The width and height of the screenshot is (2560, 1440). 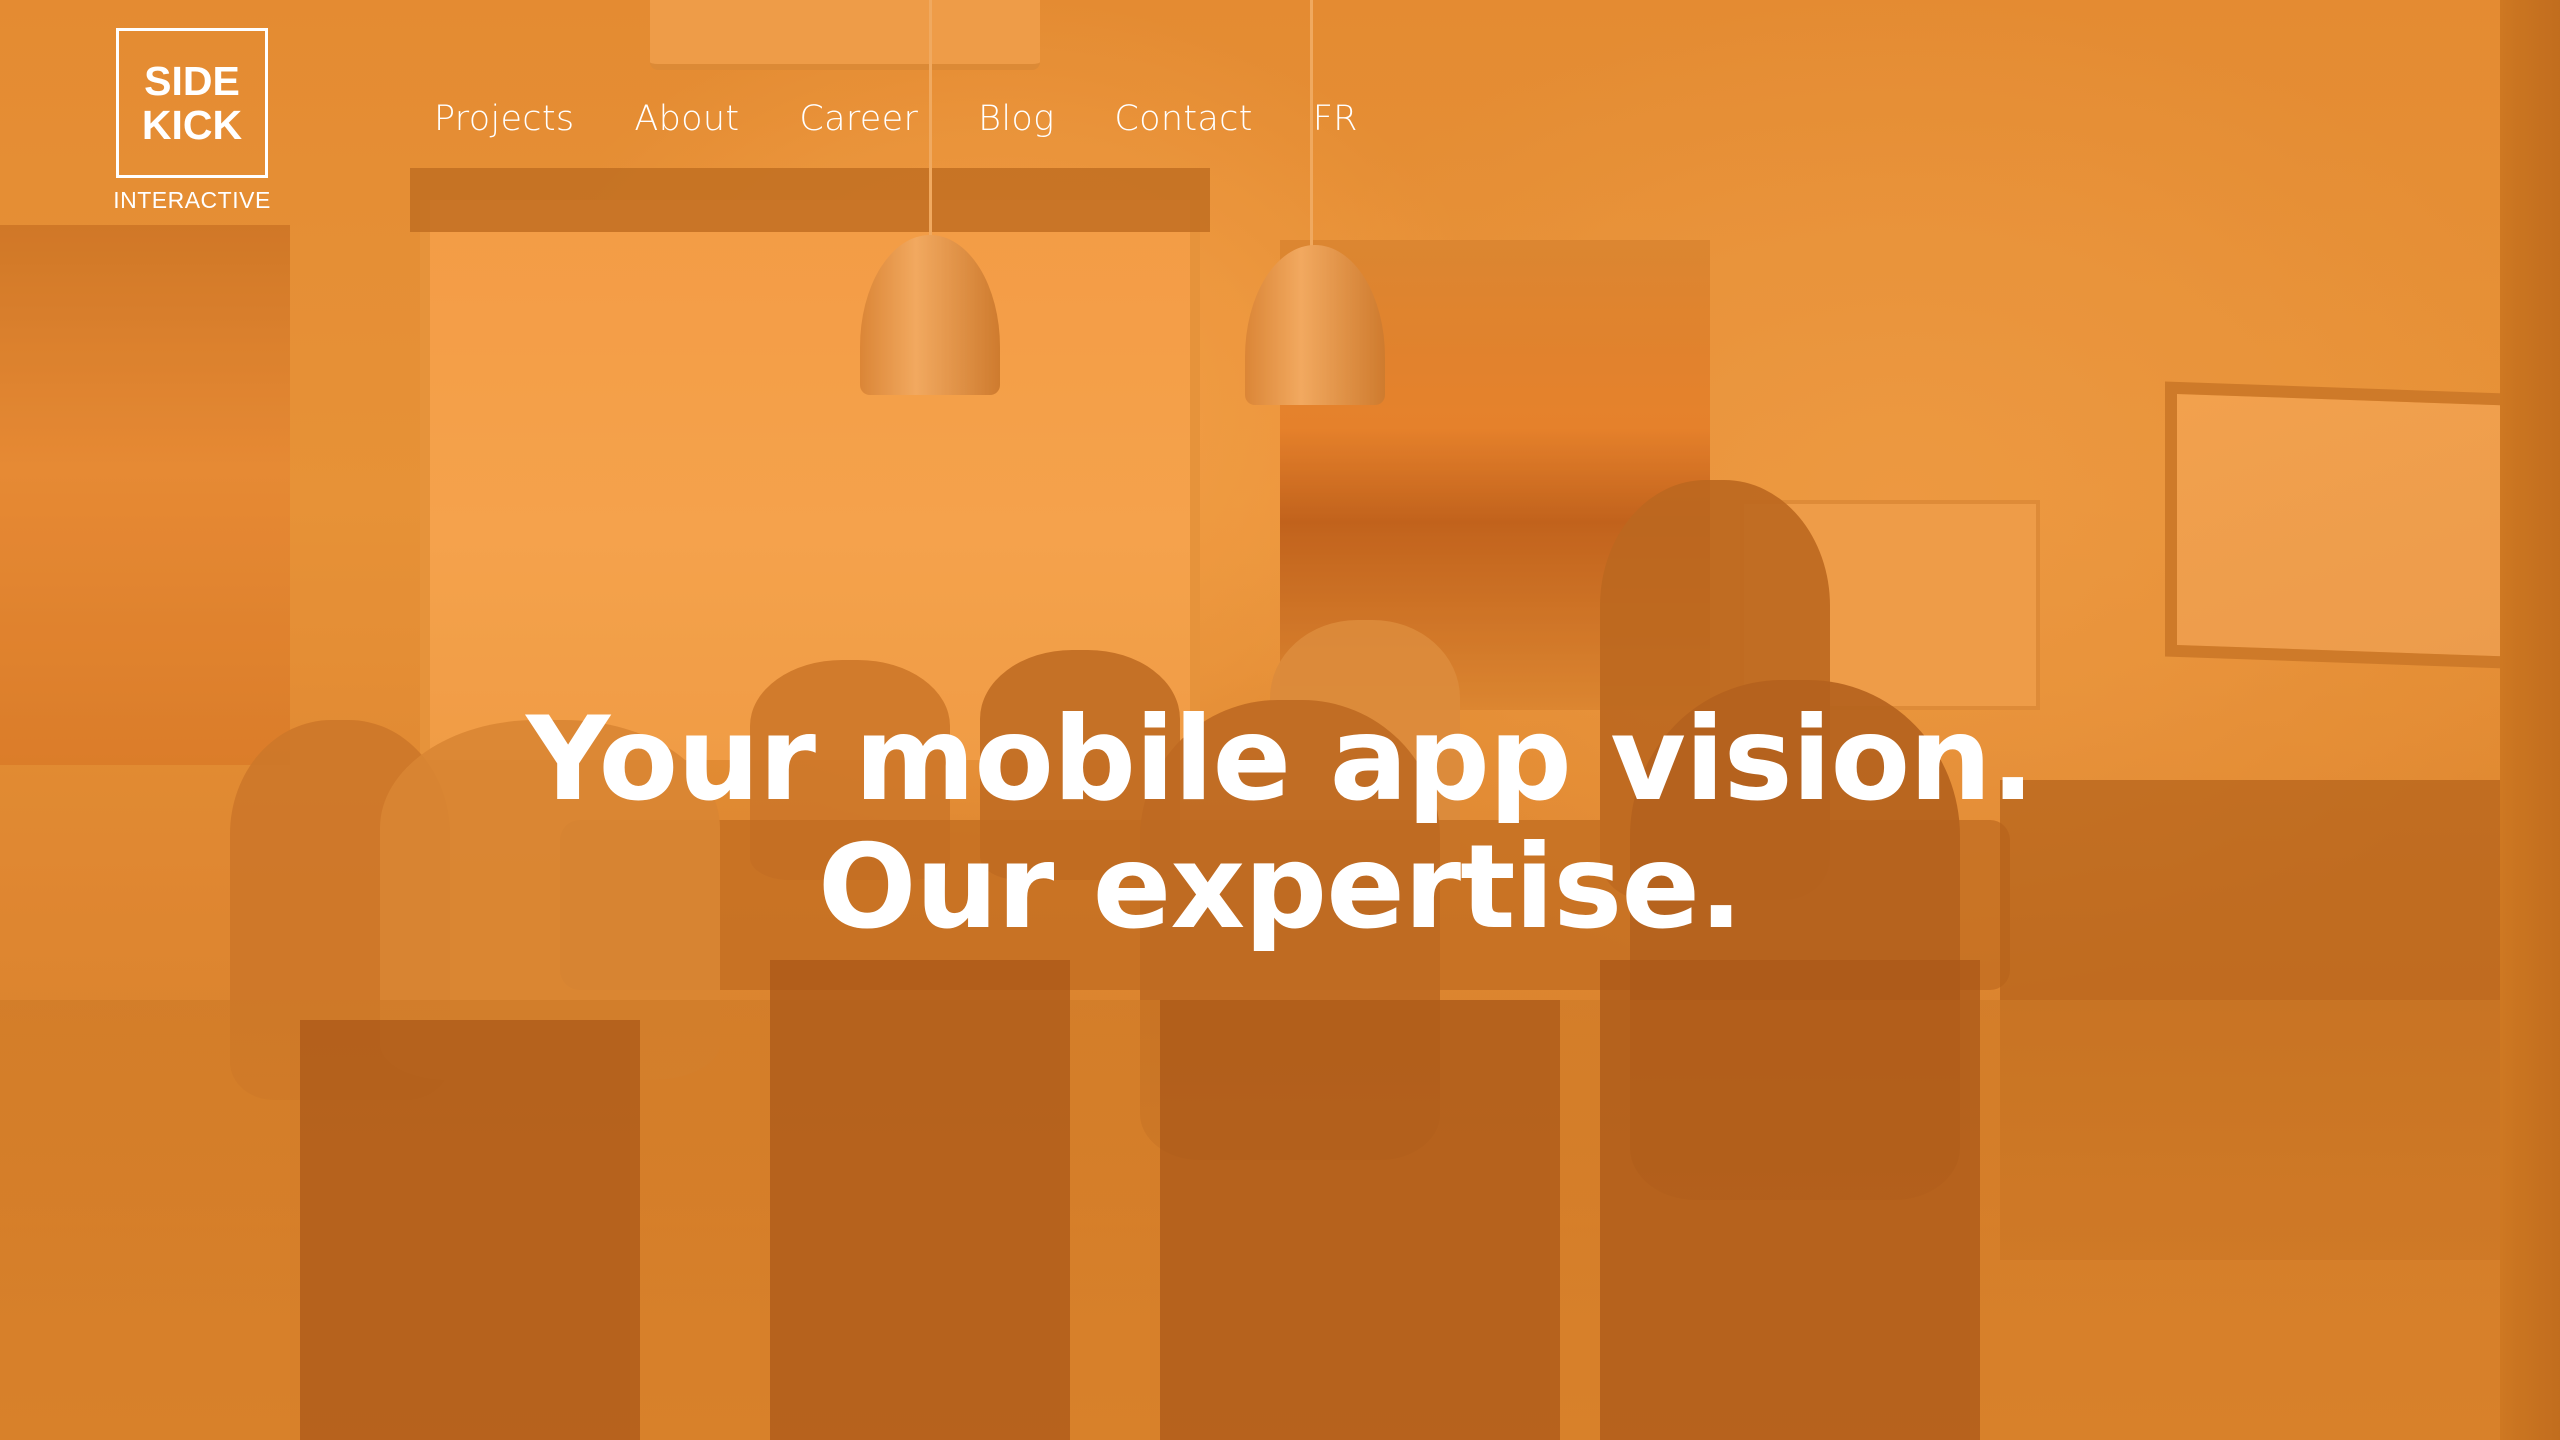 I want to click on nav-link-projects: Projects, so click(x=504, y=119).